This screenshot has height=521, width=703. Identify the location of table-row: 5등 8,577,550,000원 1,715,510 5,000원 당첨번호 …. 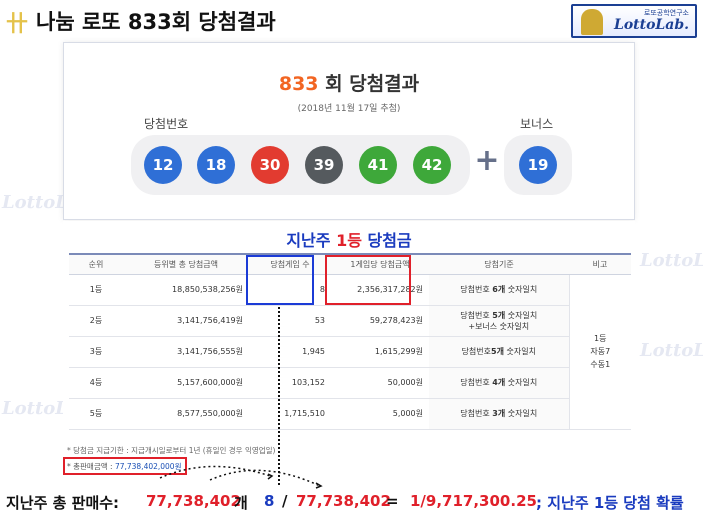
(350, 414).